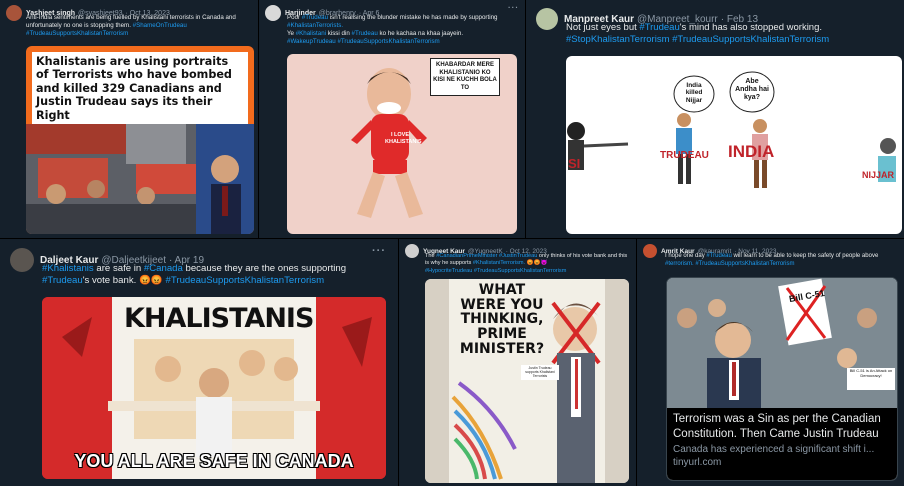 Image resolution: width=904 pixels, height=486 pixels. I want to click on label-si: SI, so click(574, 163).